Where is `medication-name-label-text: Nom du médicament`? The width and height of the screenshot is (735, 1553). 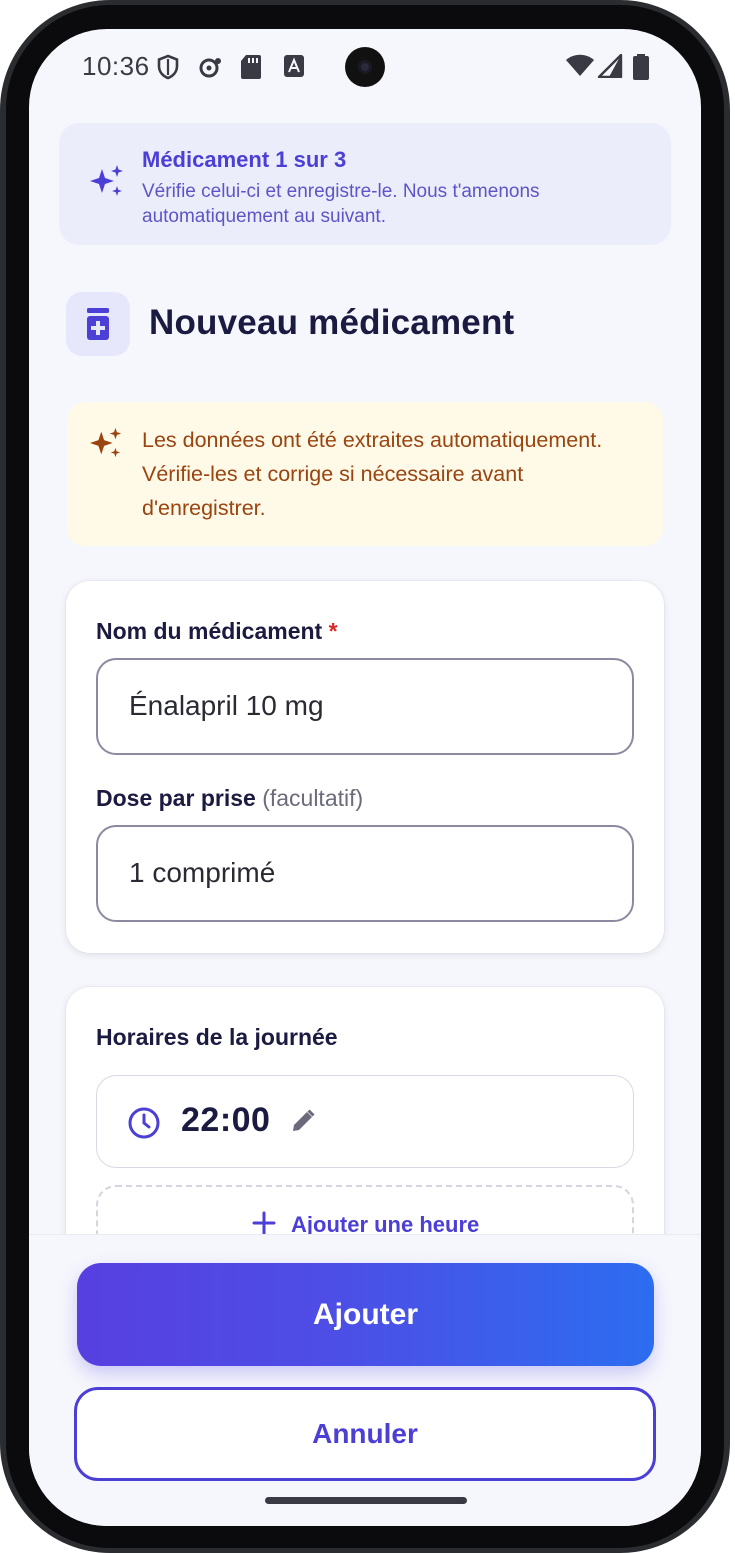 medication-name-label-text: Nom du médicament is located at coordinates (209, 631).